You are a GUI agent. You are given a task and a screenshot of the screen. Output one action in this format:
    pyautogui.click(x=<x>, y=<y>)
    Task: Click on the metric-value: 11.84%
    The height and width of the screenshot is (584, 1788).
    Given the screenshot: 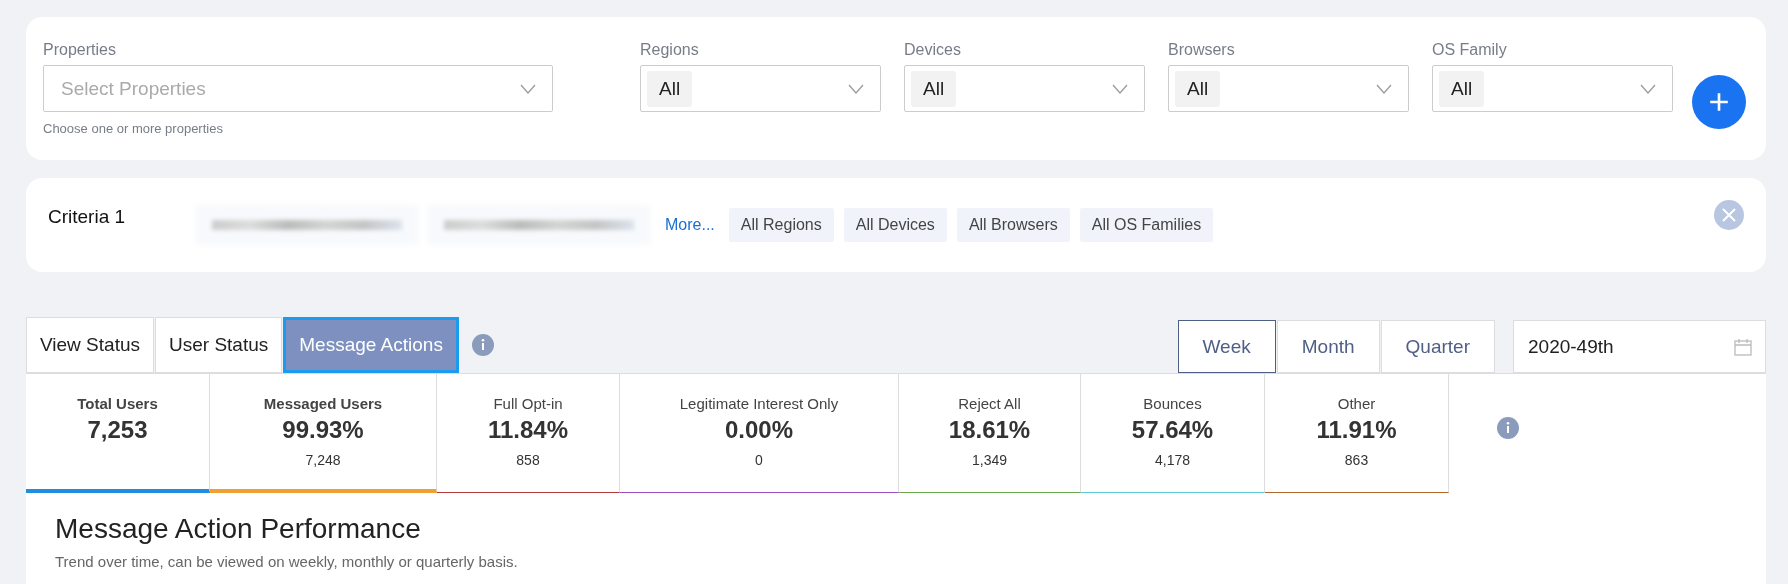 What is the action you would take?
    pyautogui.click(x=528, y=430)
    